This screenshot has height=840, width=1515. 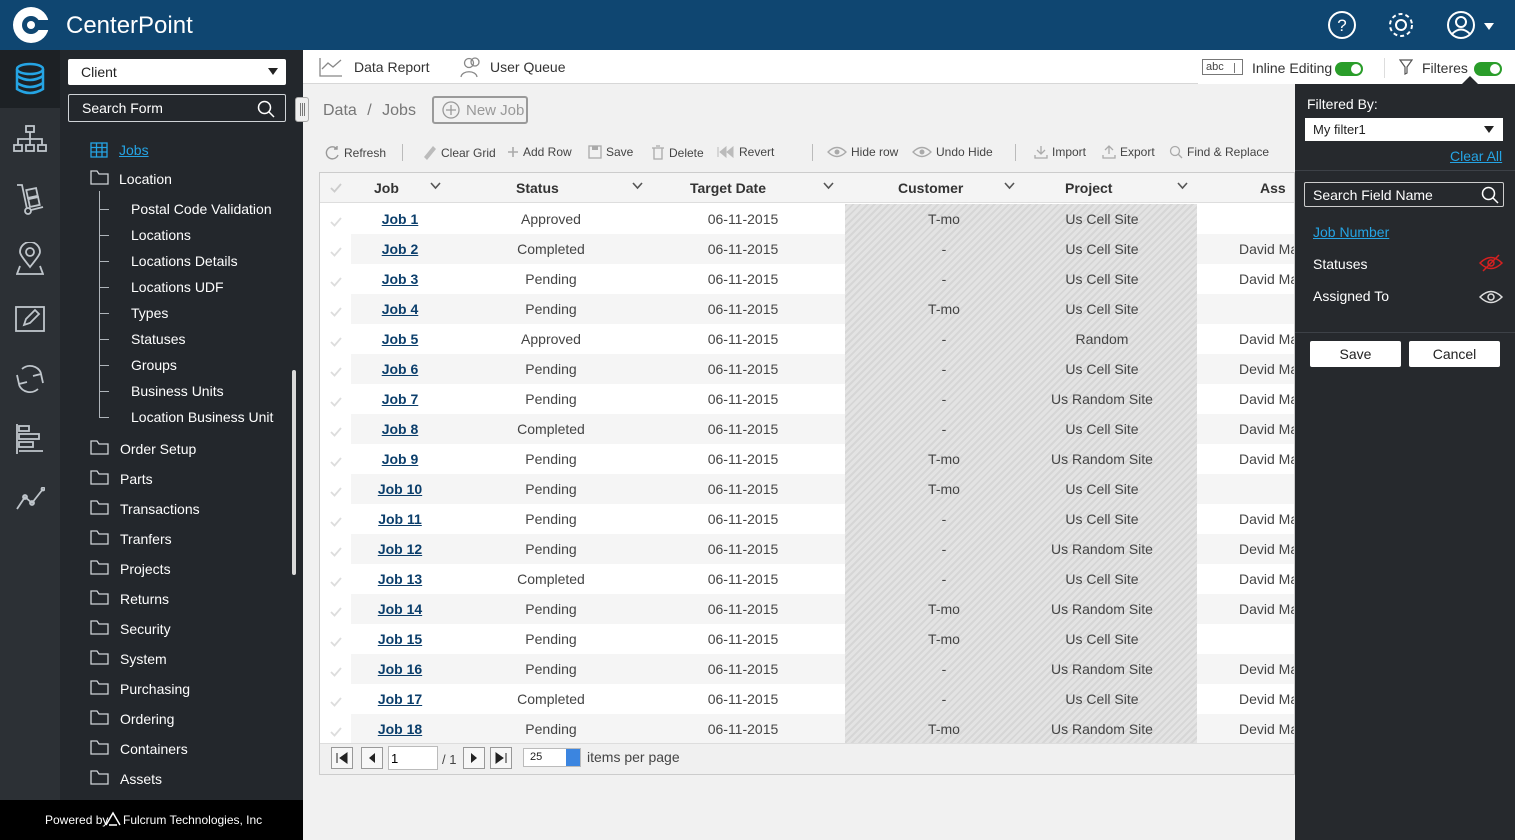 What do you see at coordinates (610, 152) in the screenshot?
I see `save-button: Save` at bounding box center [610, 152].